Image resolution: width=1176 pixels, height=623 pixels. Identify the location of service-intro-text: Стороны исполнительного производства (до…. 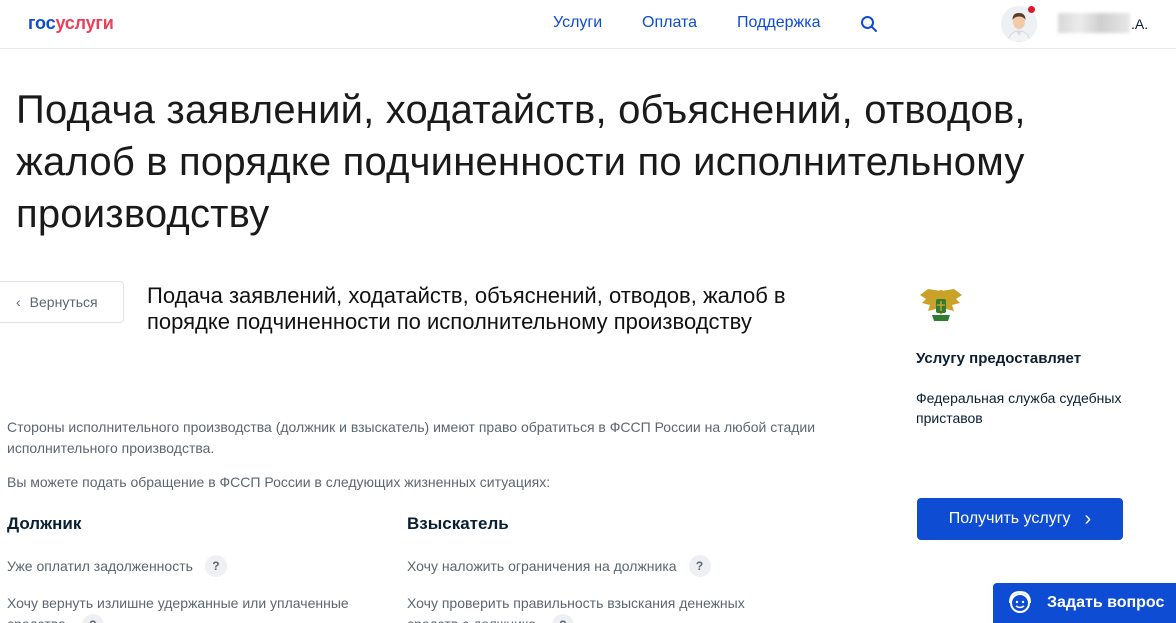
(411, 437).